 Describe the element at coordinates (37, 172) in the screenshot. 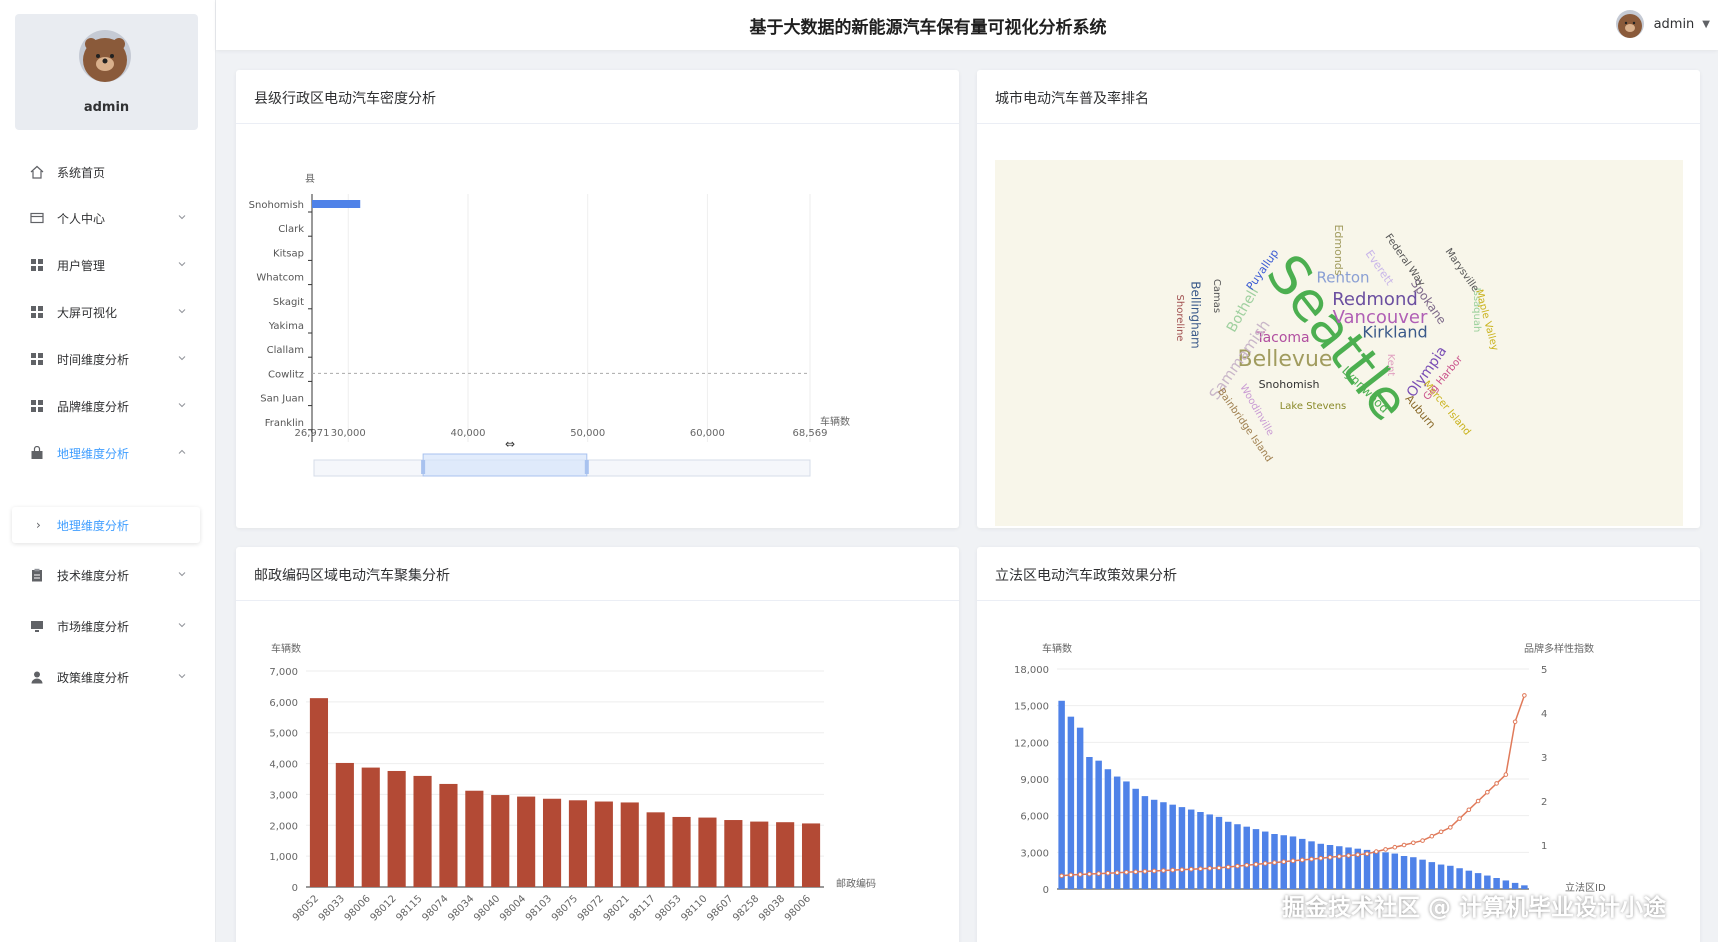

I see `home-icon` at that location.